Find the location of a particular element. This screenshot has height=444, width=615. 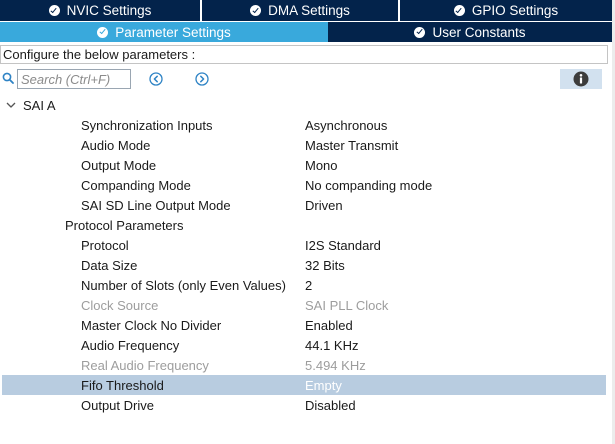

param-name: Master Clock No Divider is located at coordinates (151, 325).